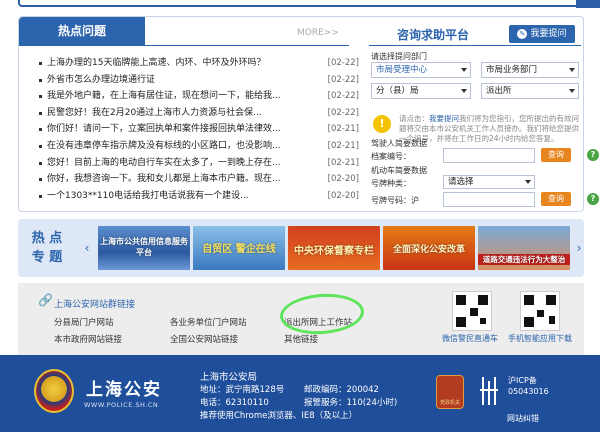 This screenshot has width=600, height=432. What do you see at coordinates (548, 34) in the screenshot?
I see `ask-label: 我要提问` at bounding box center [548, 34].